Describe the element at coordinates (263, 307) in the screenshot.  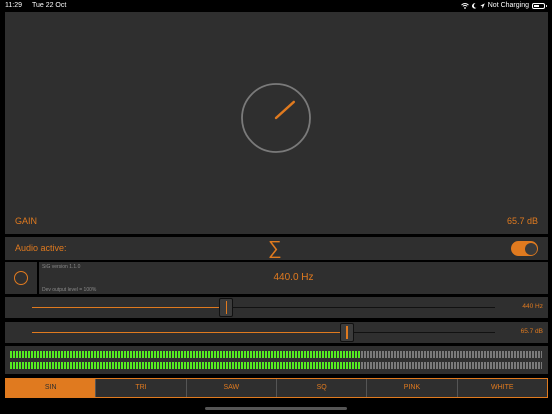
I see `frequency-slider-track` at that location.